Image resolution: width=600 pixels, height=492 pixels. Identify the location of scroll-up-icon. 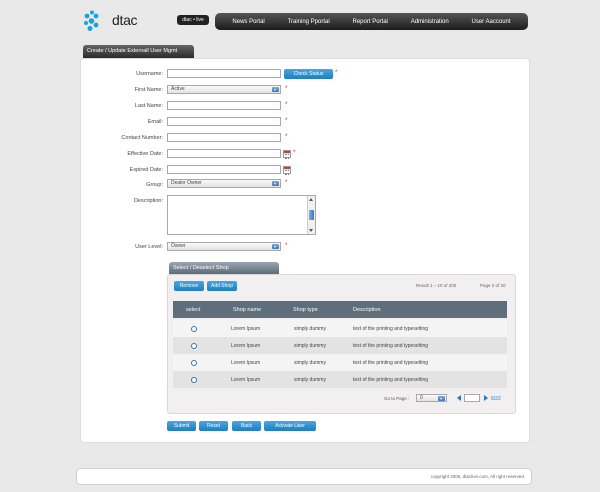
(311, 199).